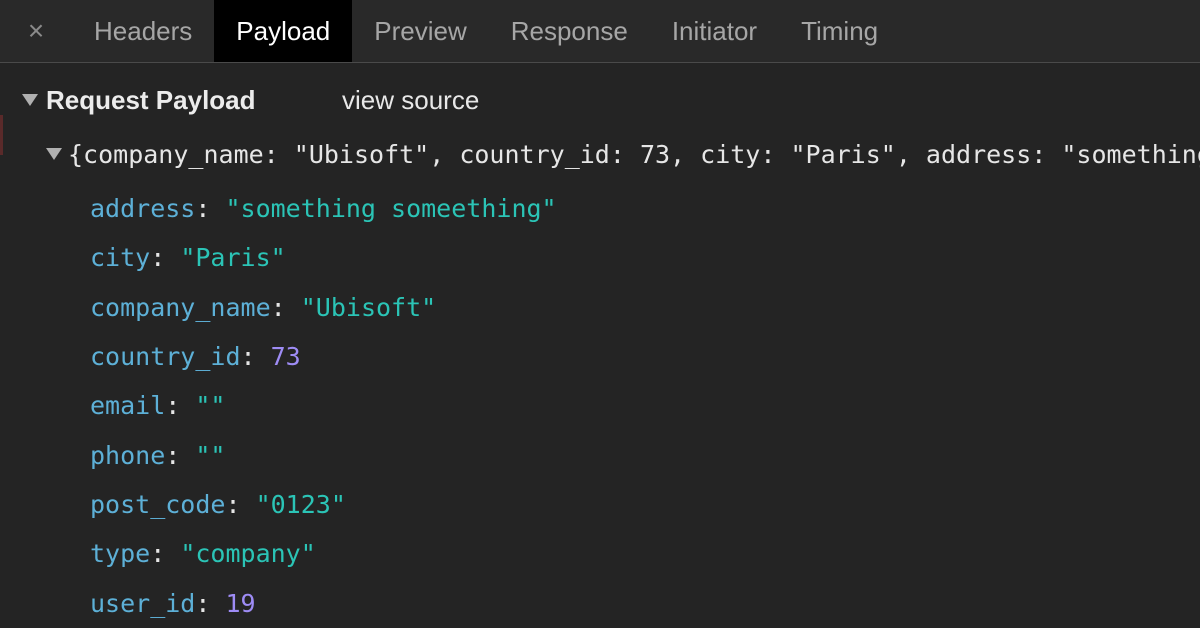  What do you see at coordinates (839, 31) in the screenshot?
I see `tab-timing: Timing` at bounding box center [839, 31].